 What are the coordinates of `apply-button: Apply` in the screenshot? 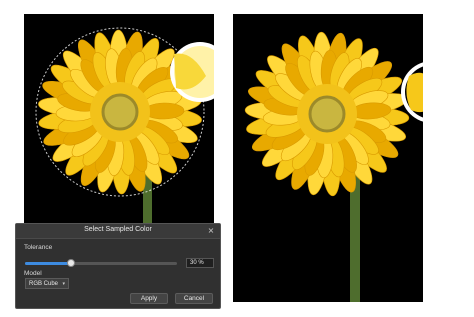 It's located at (149, 298).